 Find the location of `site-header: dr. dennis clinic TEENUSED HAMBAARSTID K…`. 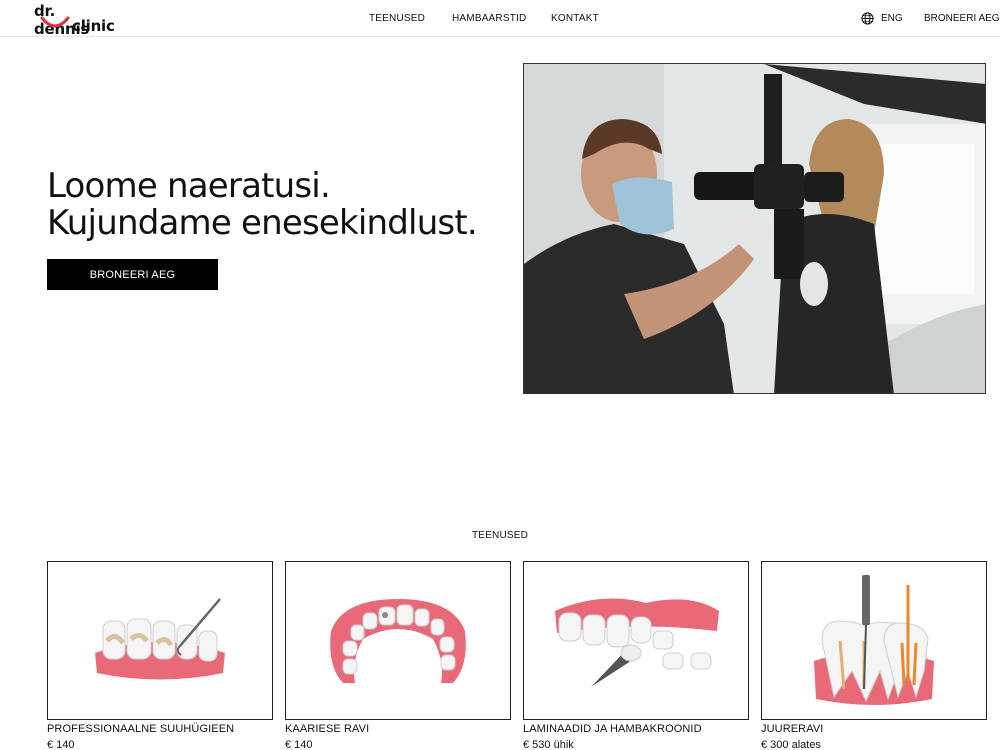

site-header: dr. dennis clinic TEENUSED HAMBAARSTID K… is located at coordinates (500, 19).